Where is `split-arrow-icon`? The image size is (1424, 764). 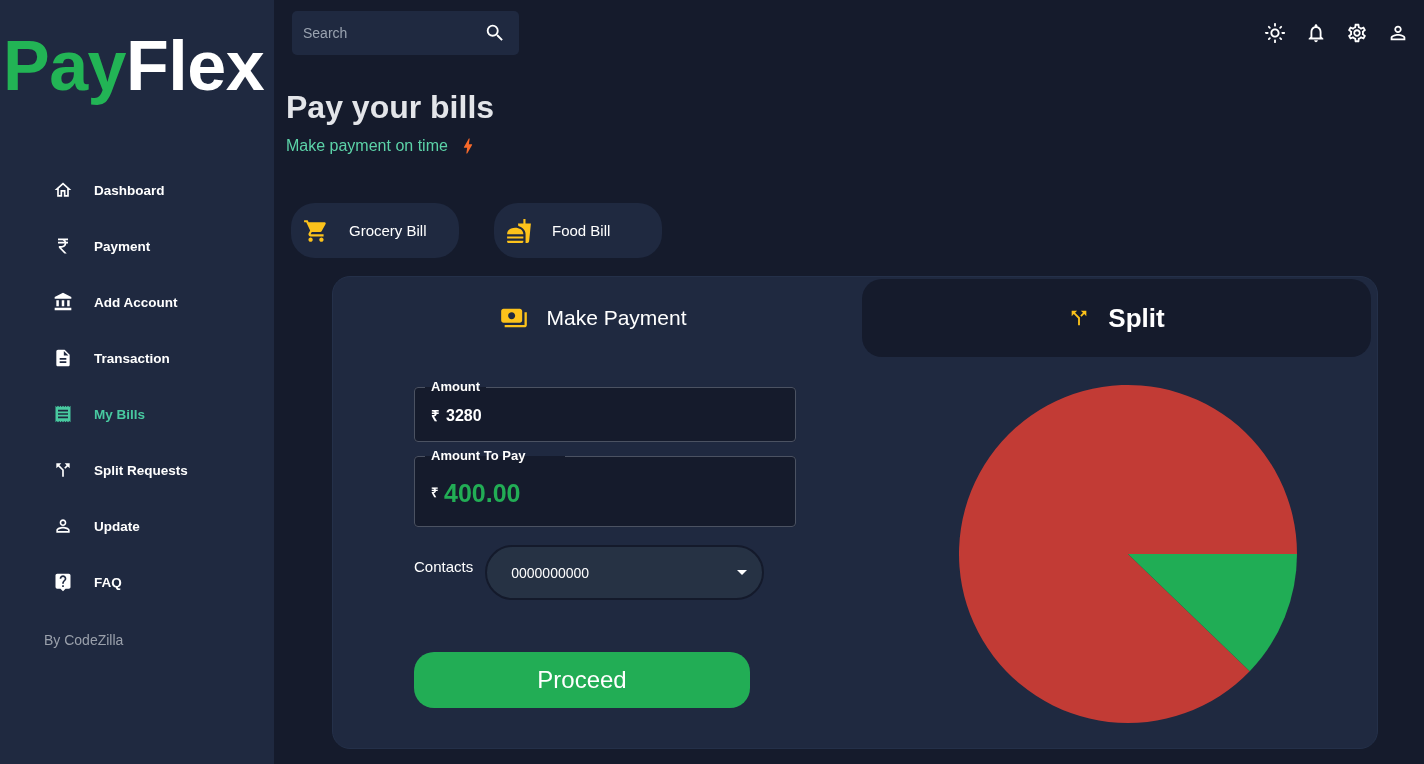
split-arrow-icon is located at coordinates (63, 470).